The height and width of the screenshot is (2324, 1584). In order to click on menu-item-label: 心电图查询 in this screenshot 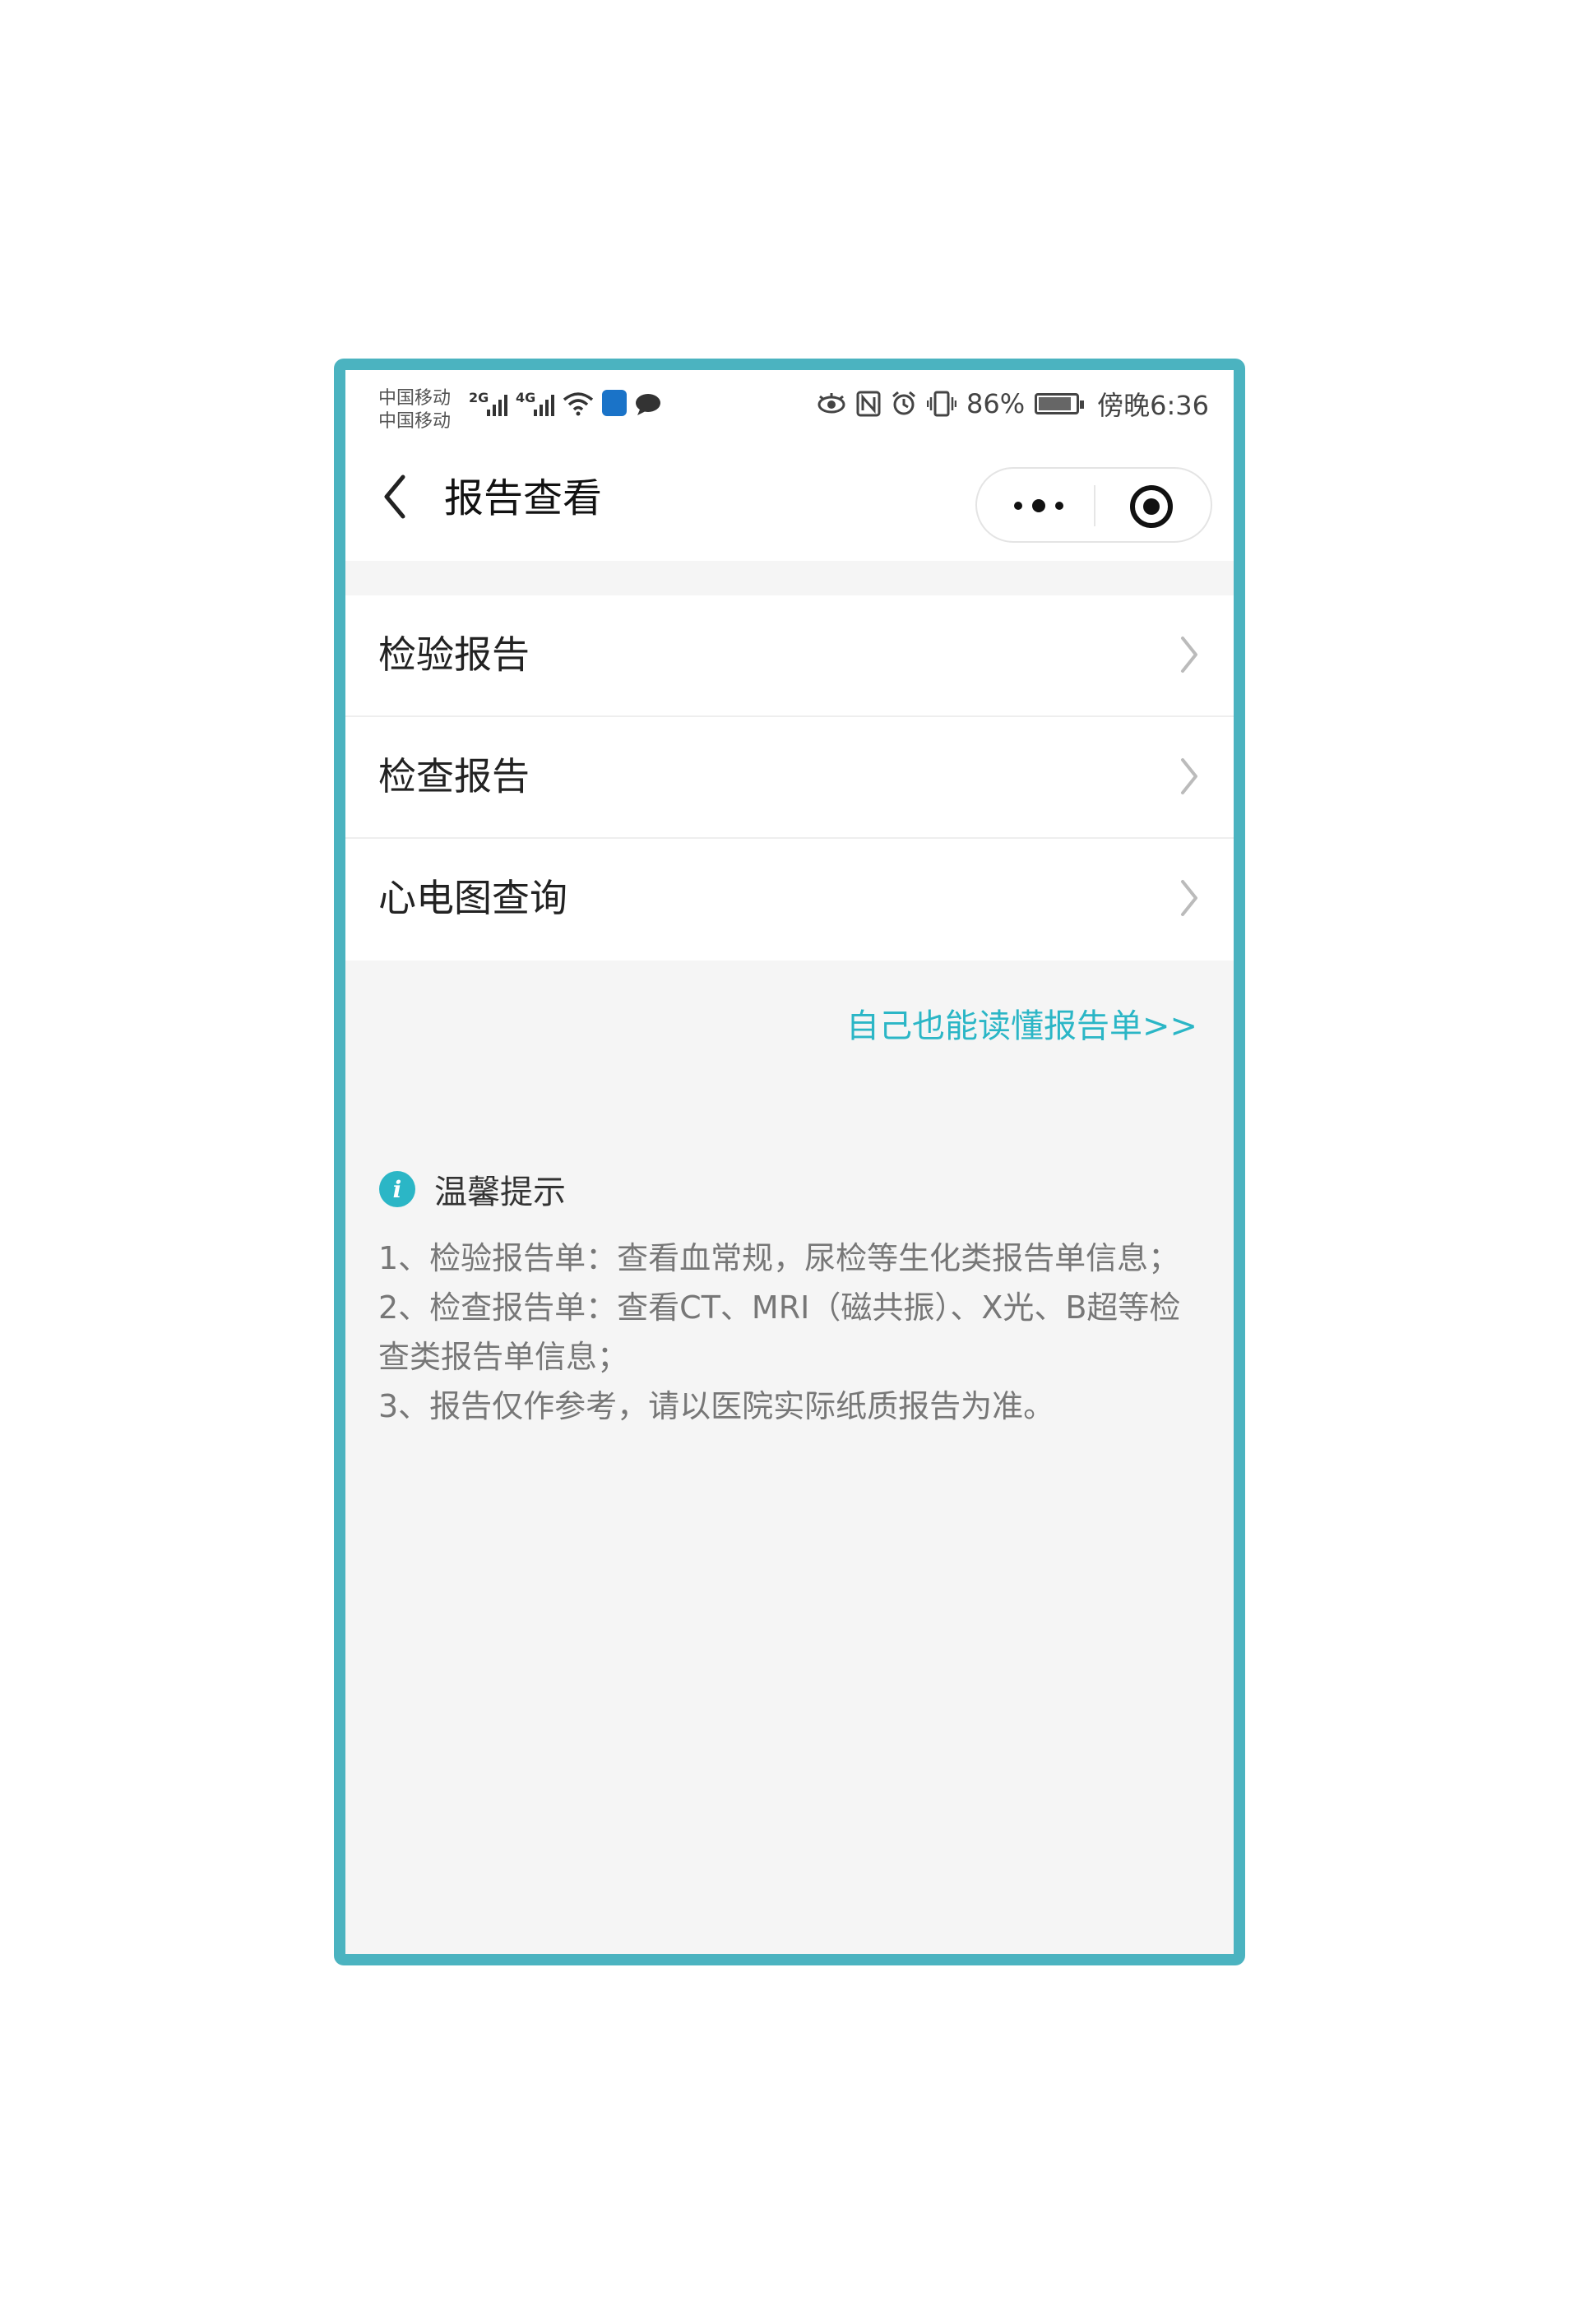, I will do `click(472, 898)`.